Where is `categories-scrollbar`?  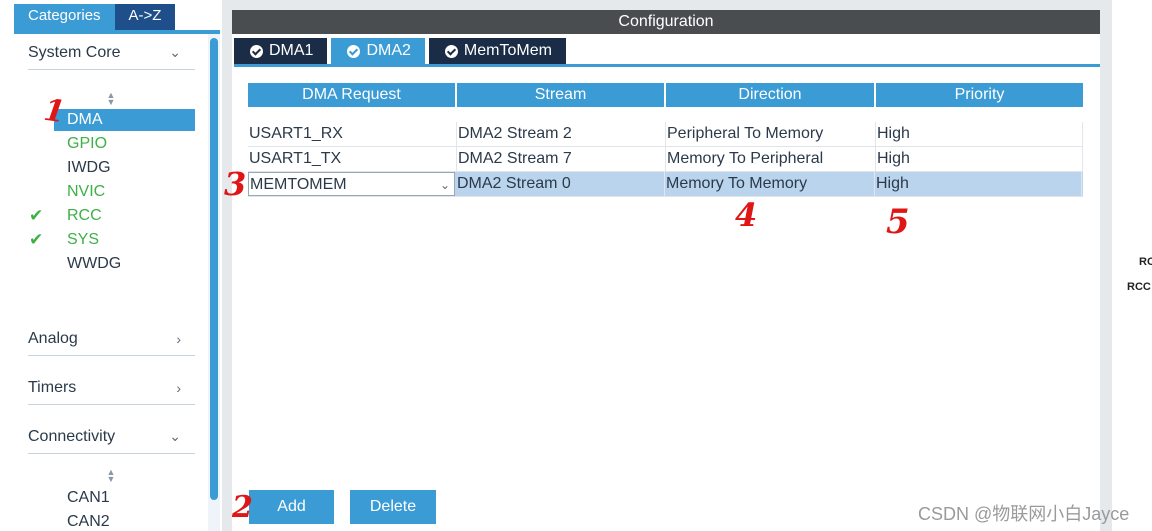
categories-scrollbar is located at coordinates (214, 282).